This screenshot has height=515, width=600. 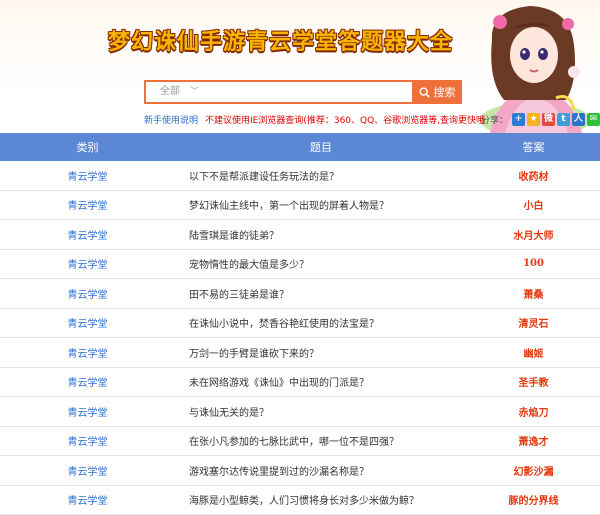 What do you see at coordinates (424, 92) in the screenshot?
I see `search-icon` at bounding box center [424, 92].